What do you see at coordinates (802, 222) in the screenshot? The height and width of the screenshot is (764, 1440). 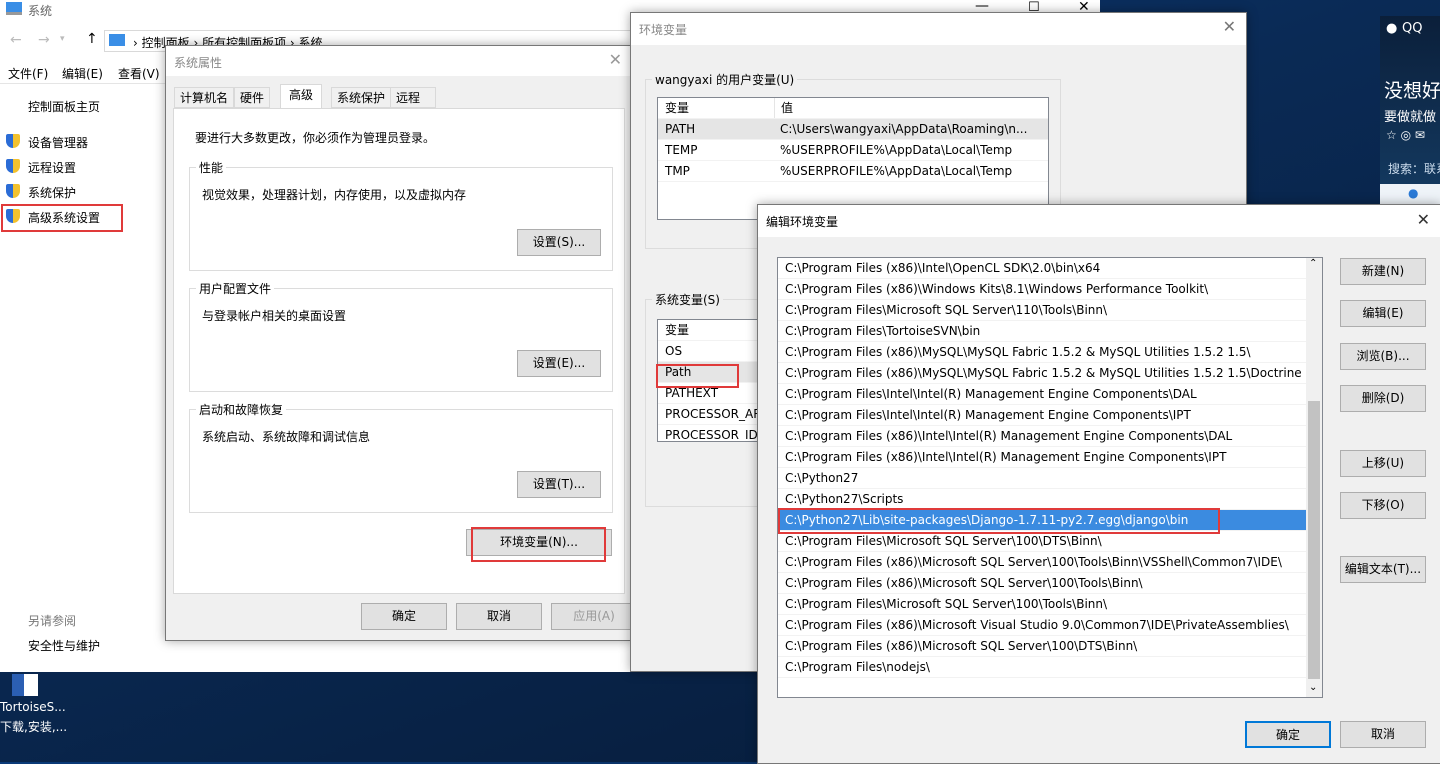 I see `dialog-title: 编辑环境变量` at bounding box center [802, 222].